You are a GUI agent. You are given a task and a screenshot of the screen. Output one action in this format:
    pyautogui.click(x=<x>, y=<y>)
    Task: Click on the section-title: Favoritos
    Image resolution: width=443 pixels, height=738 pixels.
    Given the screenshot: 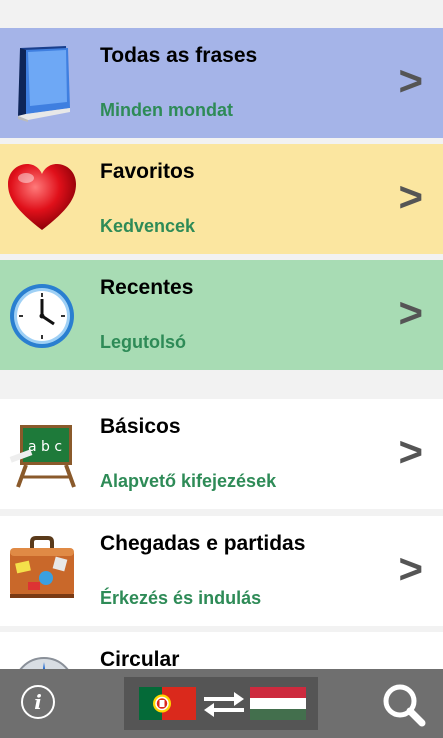 What is the action you would take?
    pyautogui.click(x=147, y=171)
    